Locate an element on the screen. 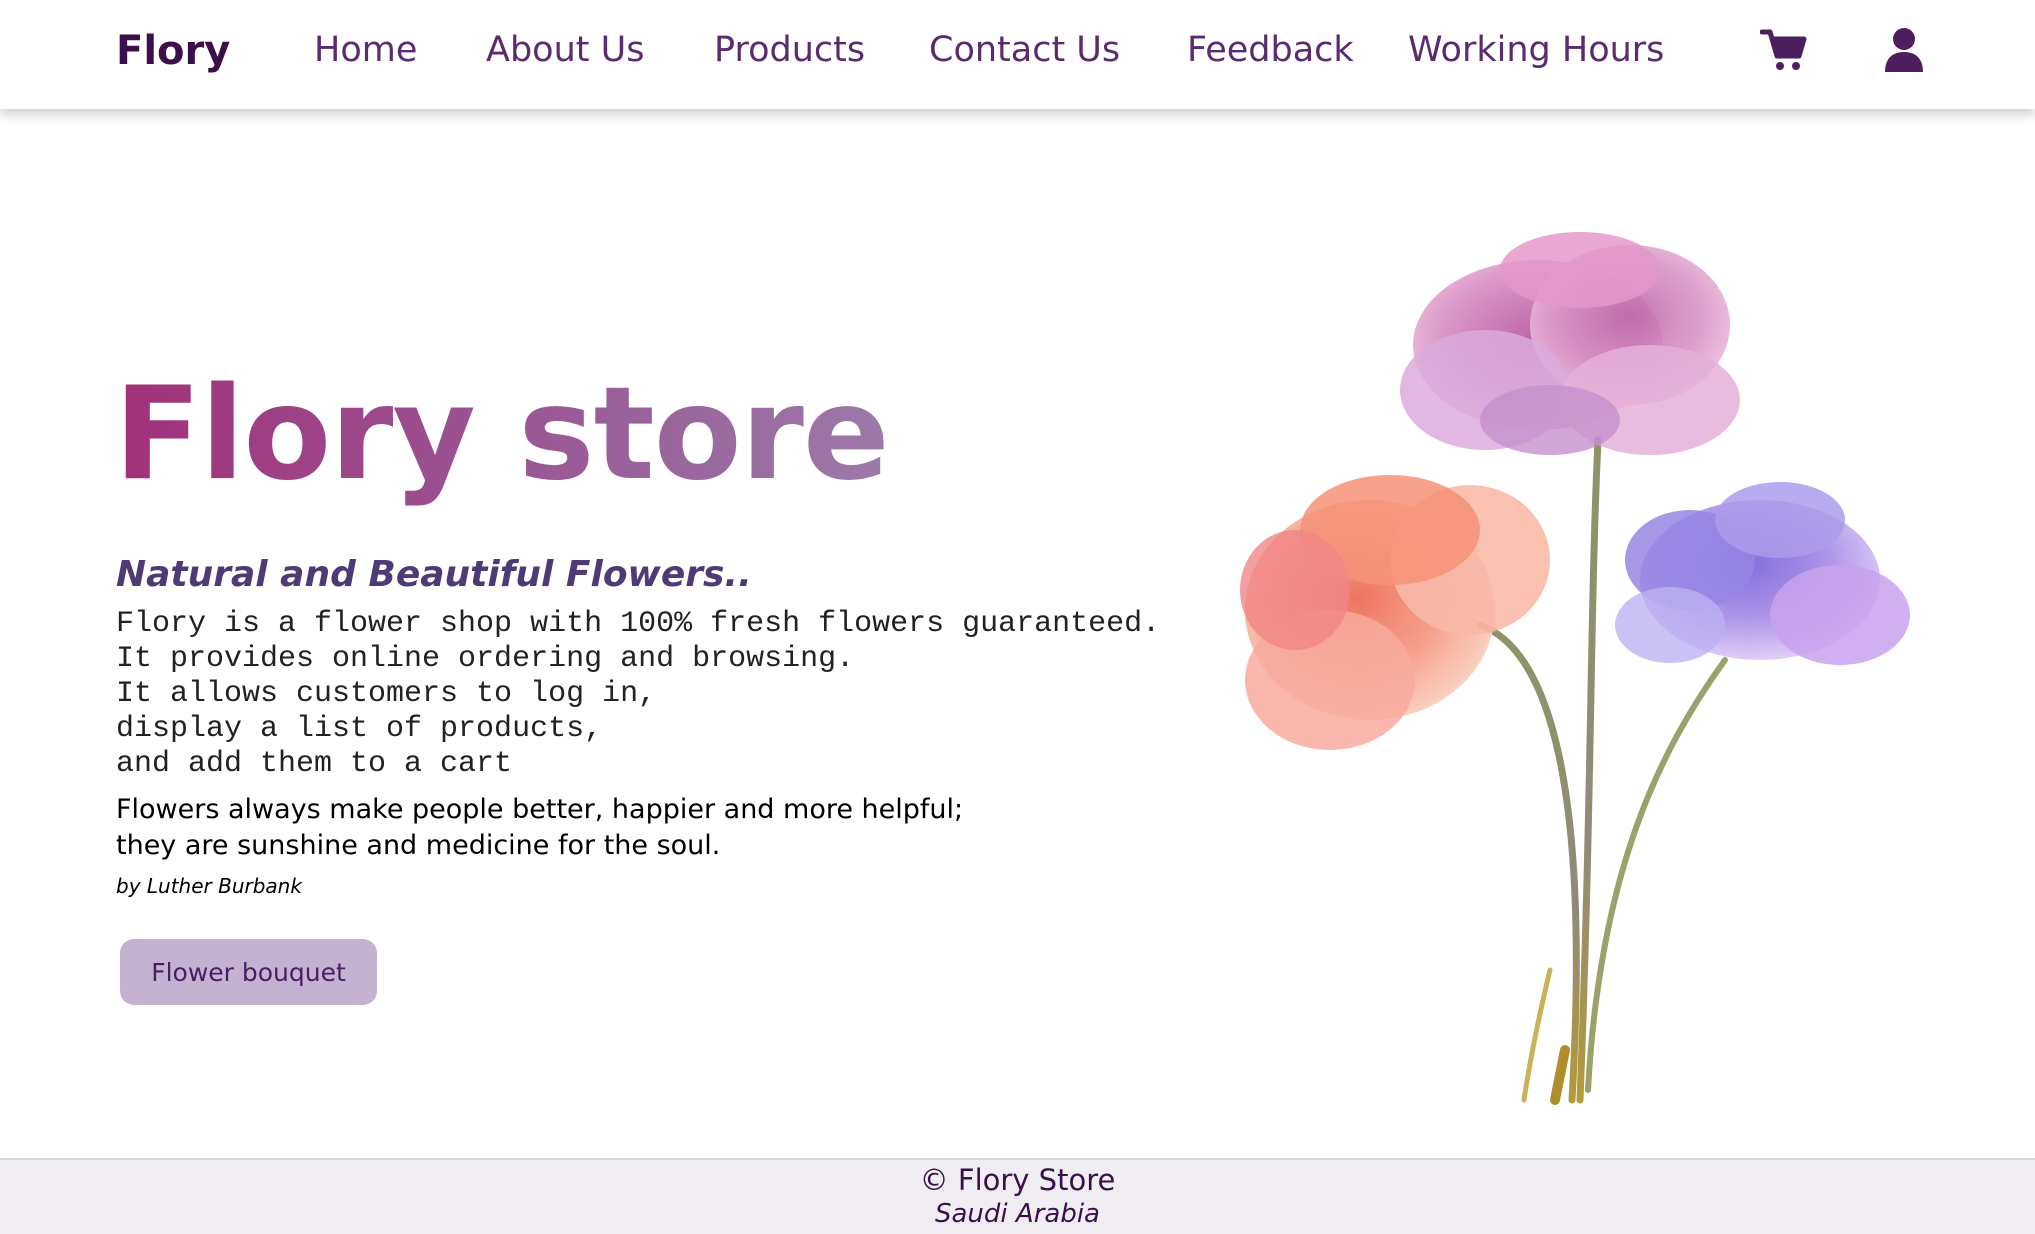 The width and height of the screenshot is (2035, 1234). brand-logo-link: Flory is located at coordinates (173, 51).